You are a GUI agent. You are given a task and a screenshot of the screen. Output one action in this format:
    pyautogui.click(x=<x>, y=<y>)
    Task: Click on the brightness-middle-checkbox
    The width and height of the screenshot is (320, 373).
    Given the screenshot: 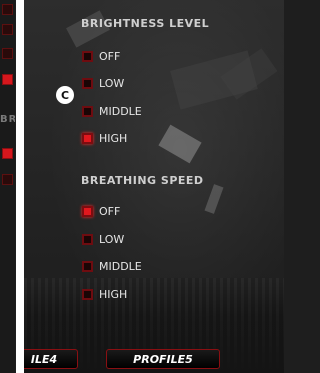 What is the action you would take?
    pyautogui.click(x=87, y=111)
    